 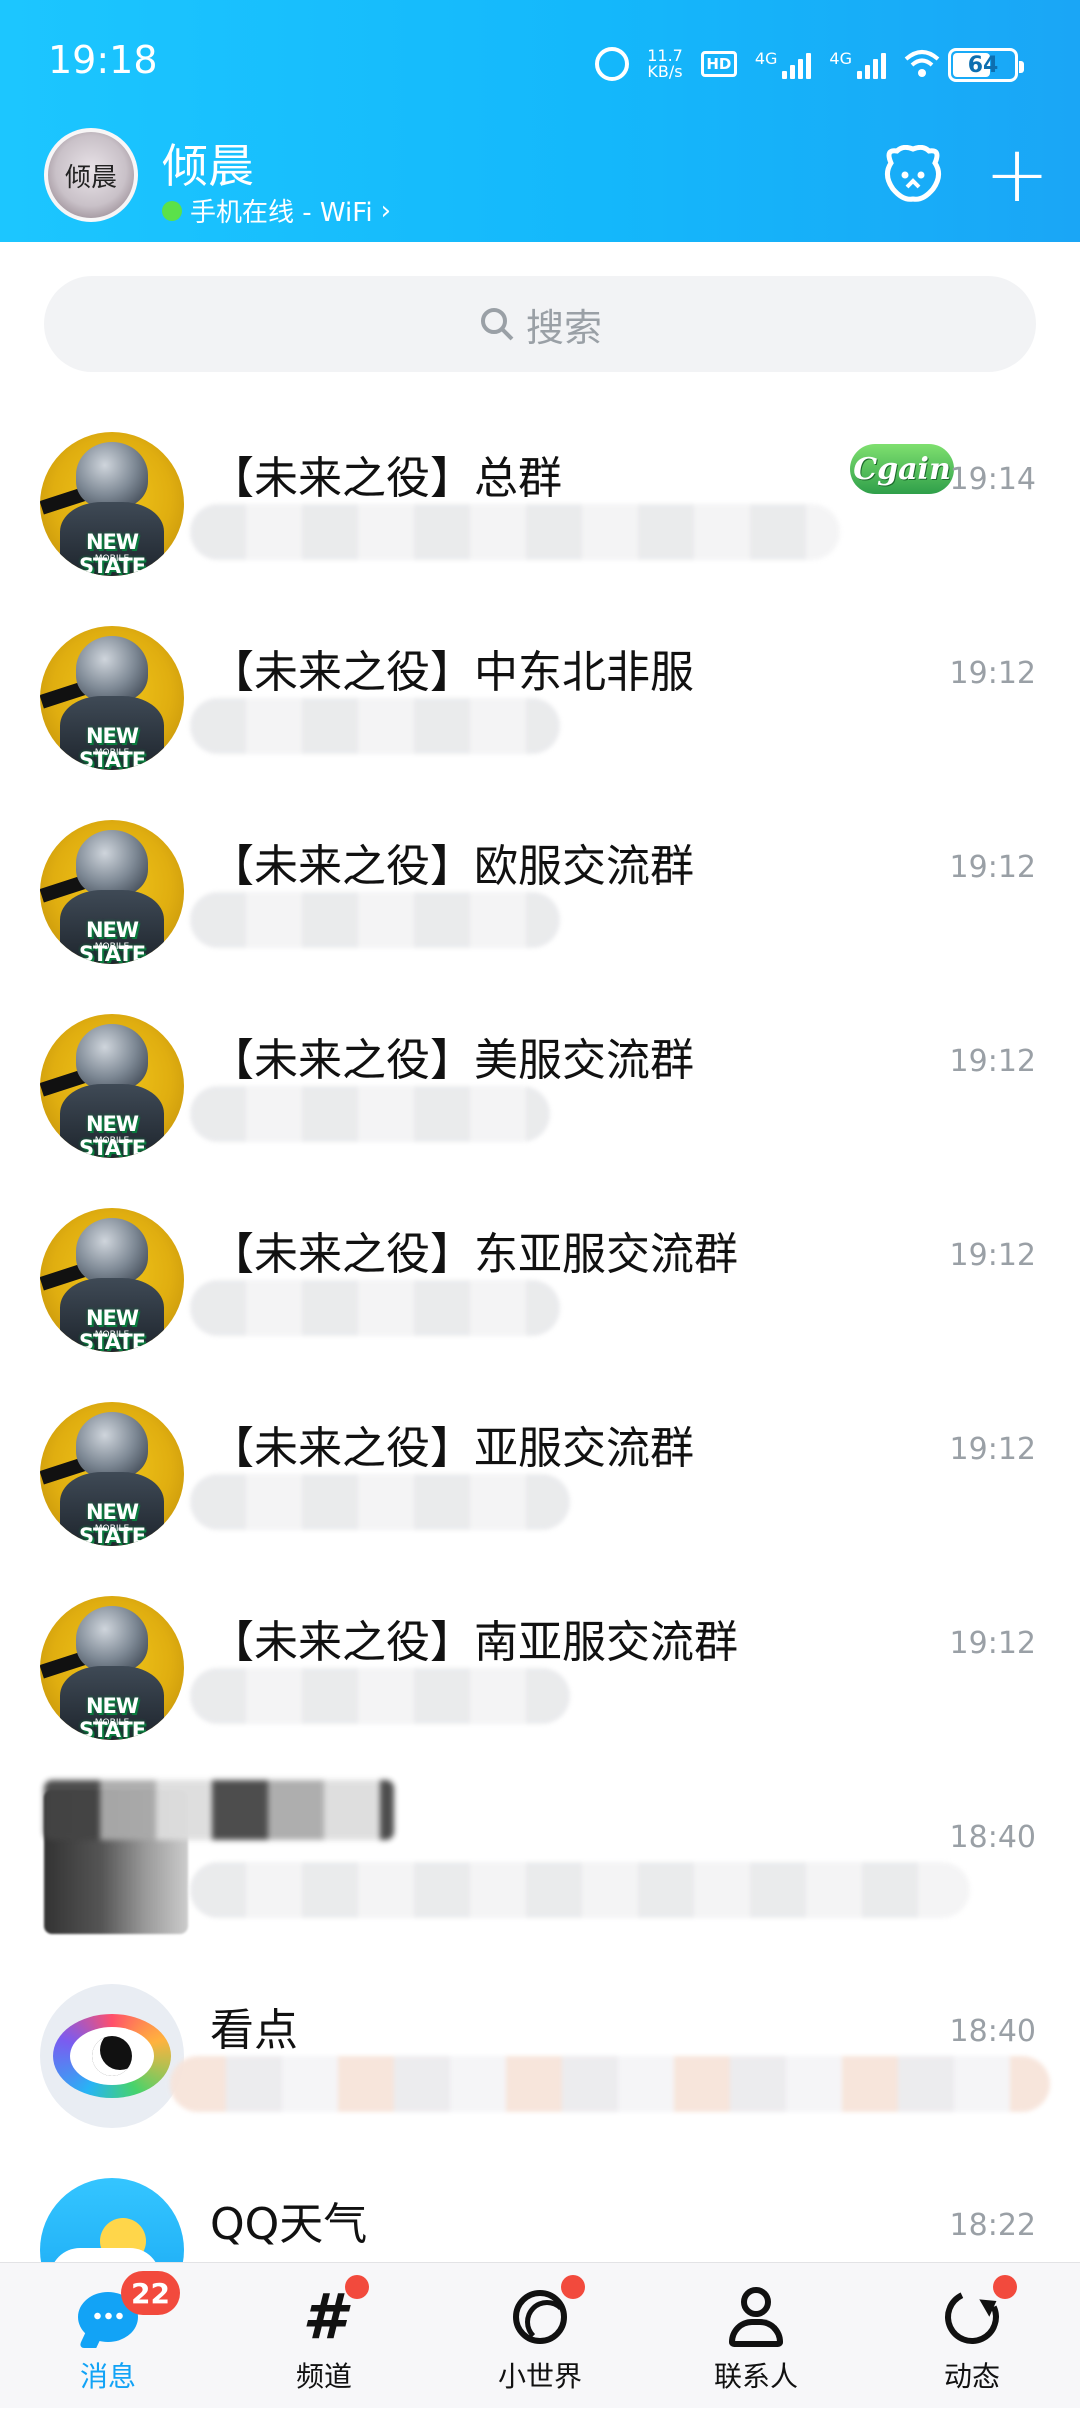 I want to click on conversation-item: NEW STATE MOBILE 【未来之役】中东北非服 19:12, so click(x=540, y=693).